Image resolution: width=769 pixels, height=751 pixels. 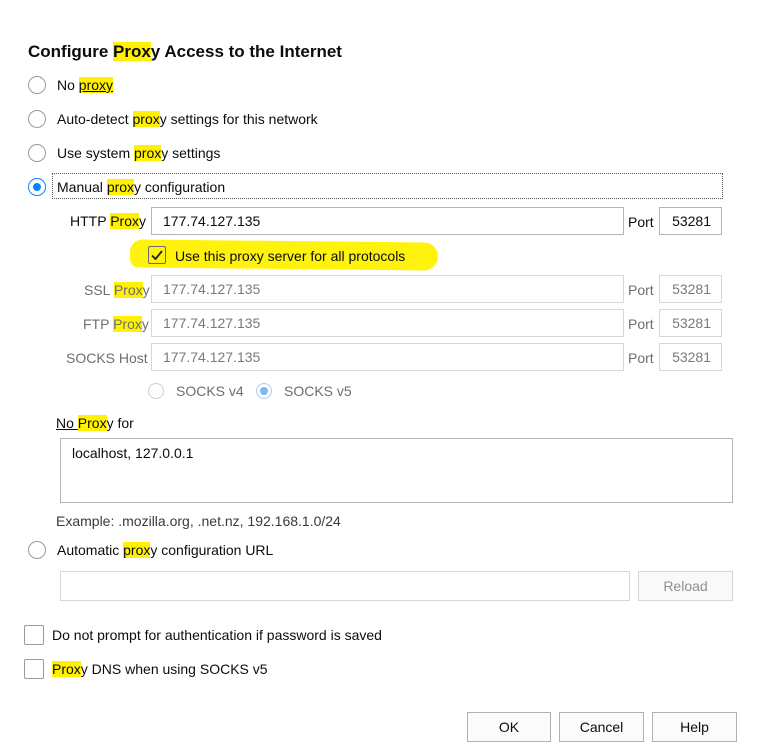 I want to click on share-settings-label: Use this proxy server for all protocols, so click(x=290, y=256).